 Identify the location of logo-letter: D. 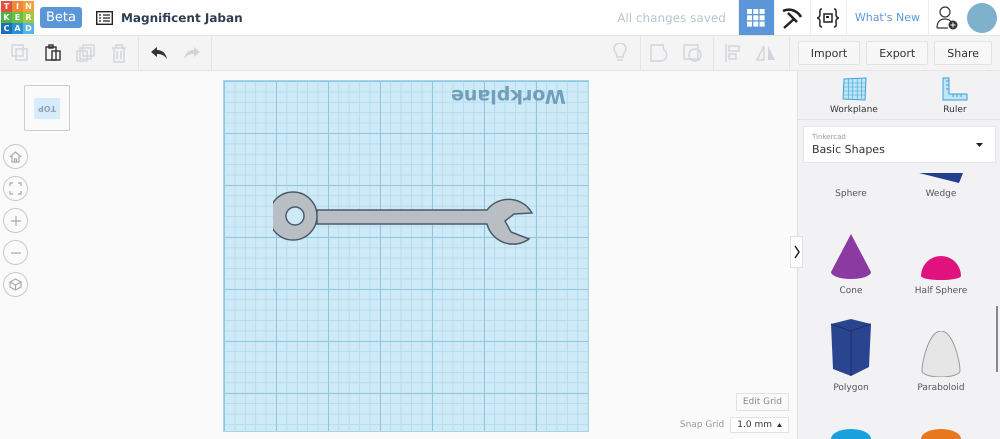
(28, 28).